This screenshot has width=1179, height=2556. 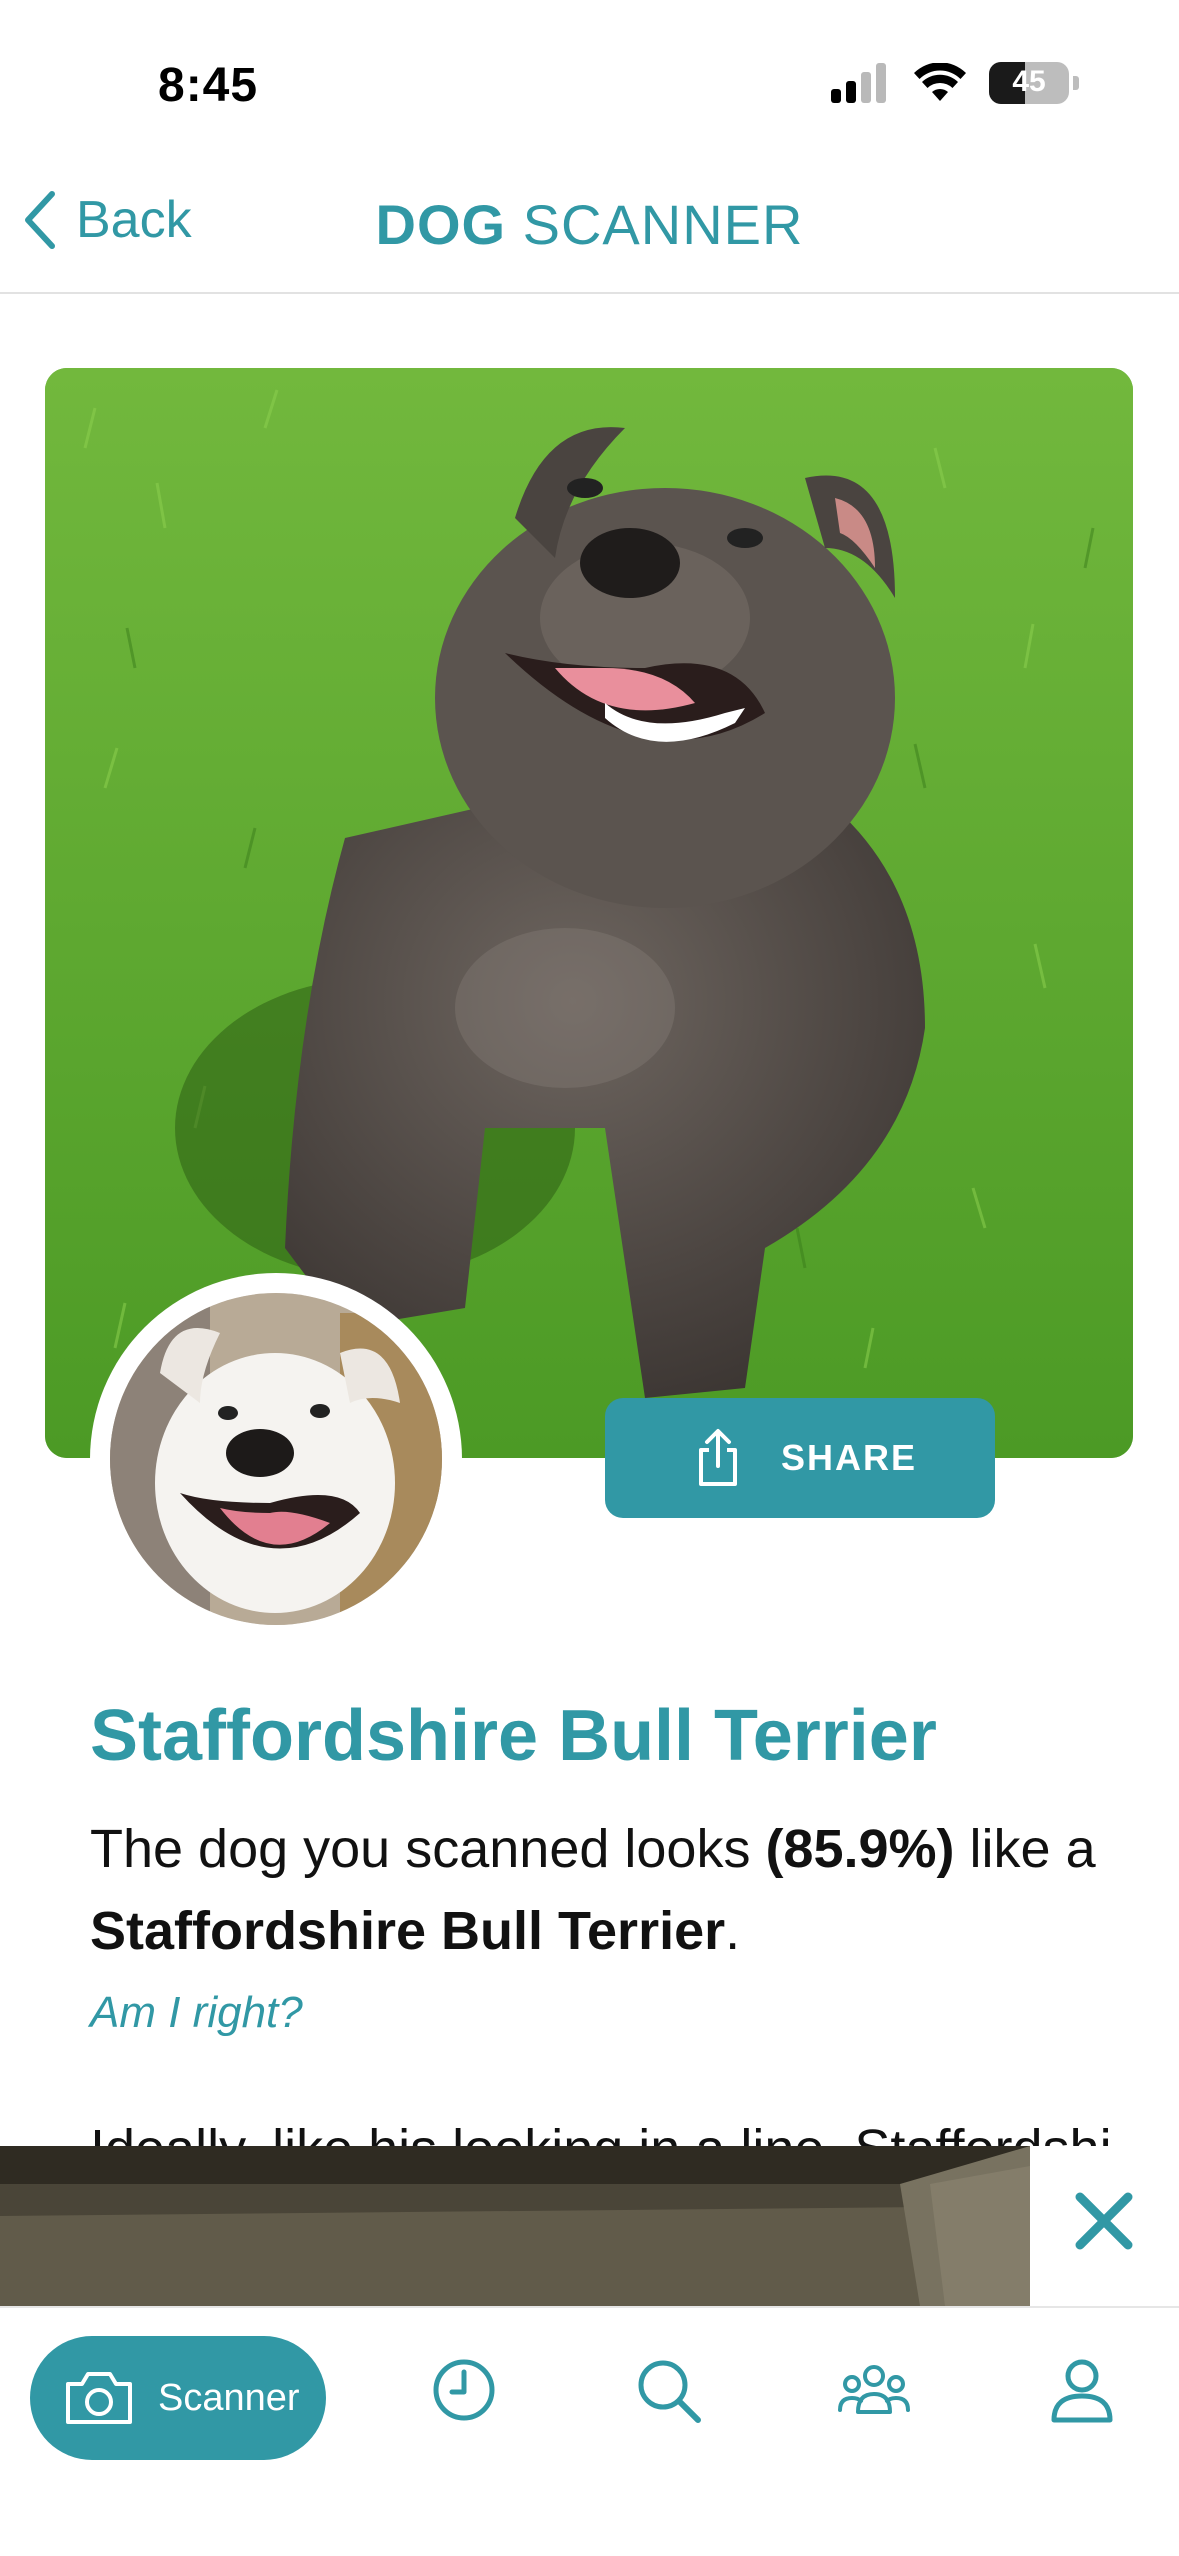 I want to click on result-breed-name: Staffordshire Bull Terrier, so click(x=408, y=1931).